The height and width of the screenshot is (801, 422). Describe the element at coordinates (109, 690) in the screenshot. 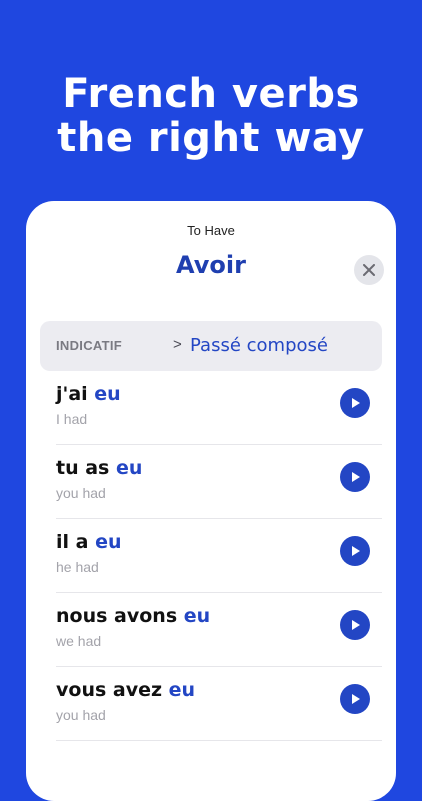

I see `subject-verb: vous avez` at that location.